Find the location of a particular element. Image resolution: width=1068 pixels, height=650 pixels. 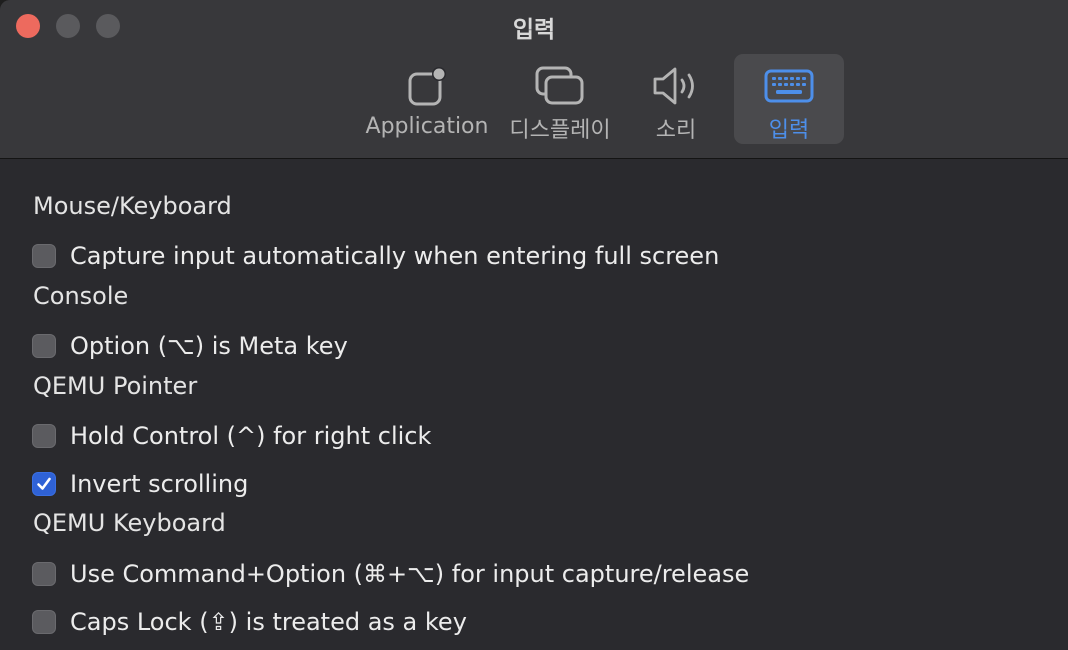

checkbox-checked is located at coordinates (44, 484).